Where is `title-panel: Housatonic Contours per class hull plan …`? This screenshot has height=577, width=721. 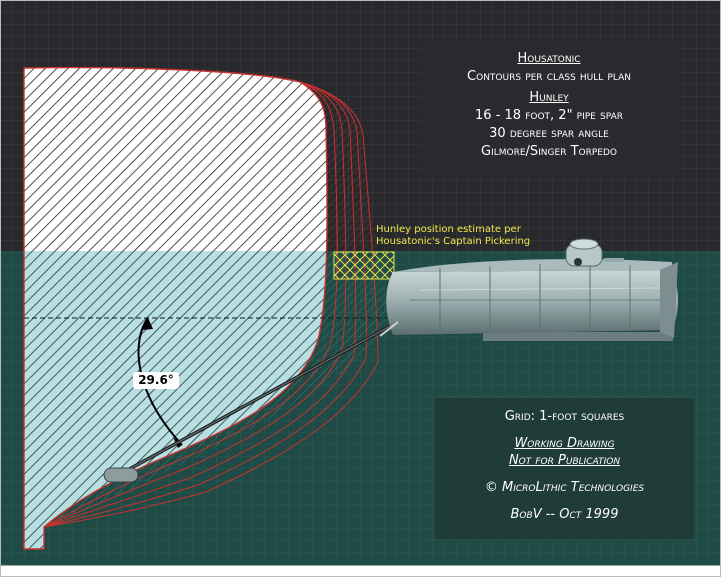 title-panel: Housatonic Contours per class hull plan … is located at coordinates (549, 110).